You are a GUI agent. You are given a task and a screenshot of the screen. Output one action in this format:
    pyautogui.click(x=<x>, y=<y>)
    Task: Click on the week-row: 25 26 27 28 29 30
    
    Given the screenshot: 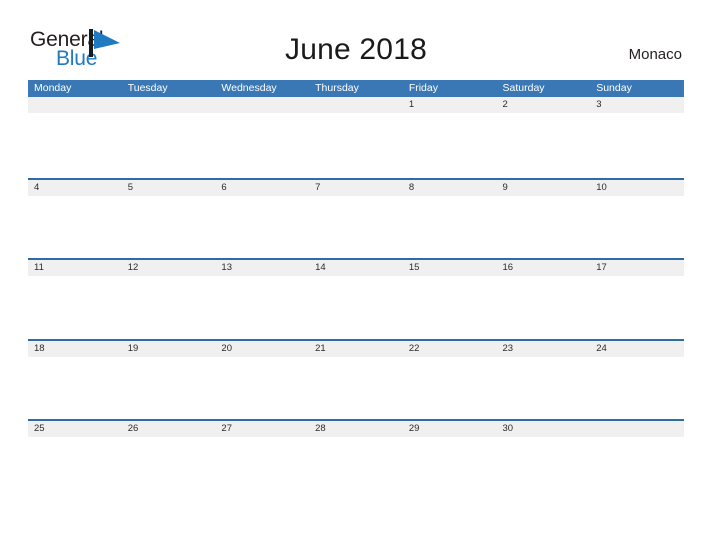 What is the action you would take?
    pyautogui.click(x=356, y=459)
    